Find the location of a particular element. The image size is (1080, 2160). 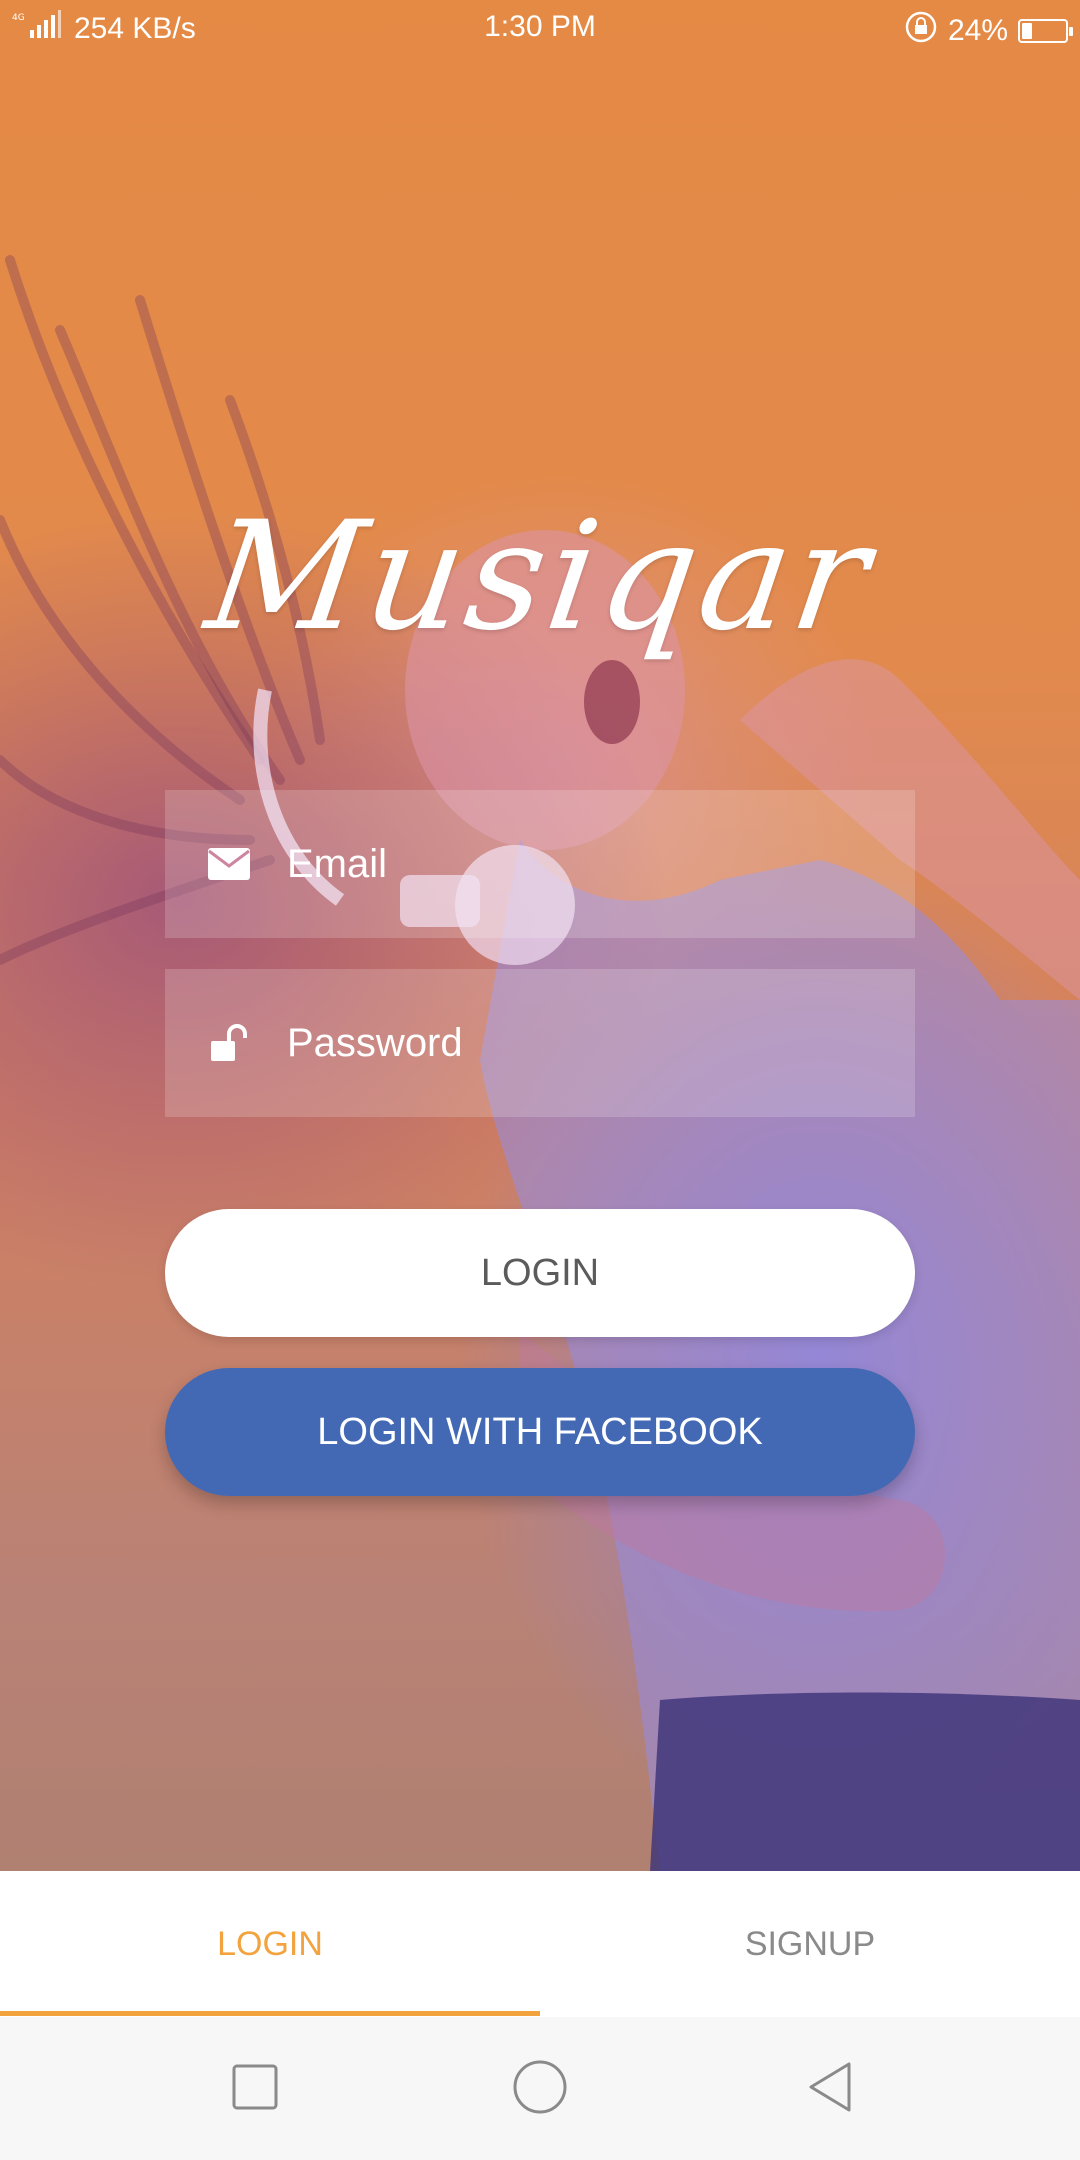

battery-icon is located at coordinates (1045, 31).